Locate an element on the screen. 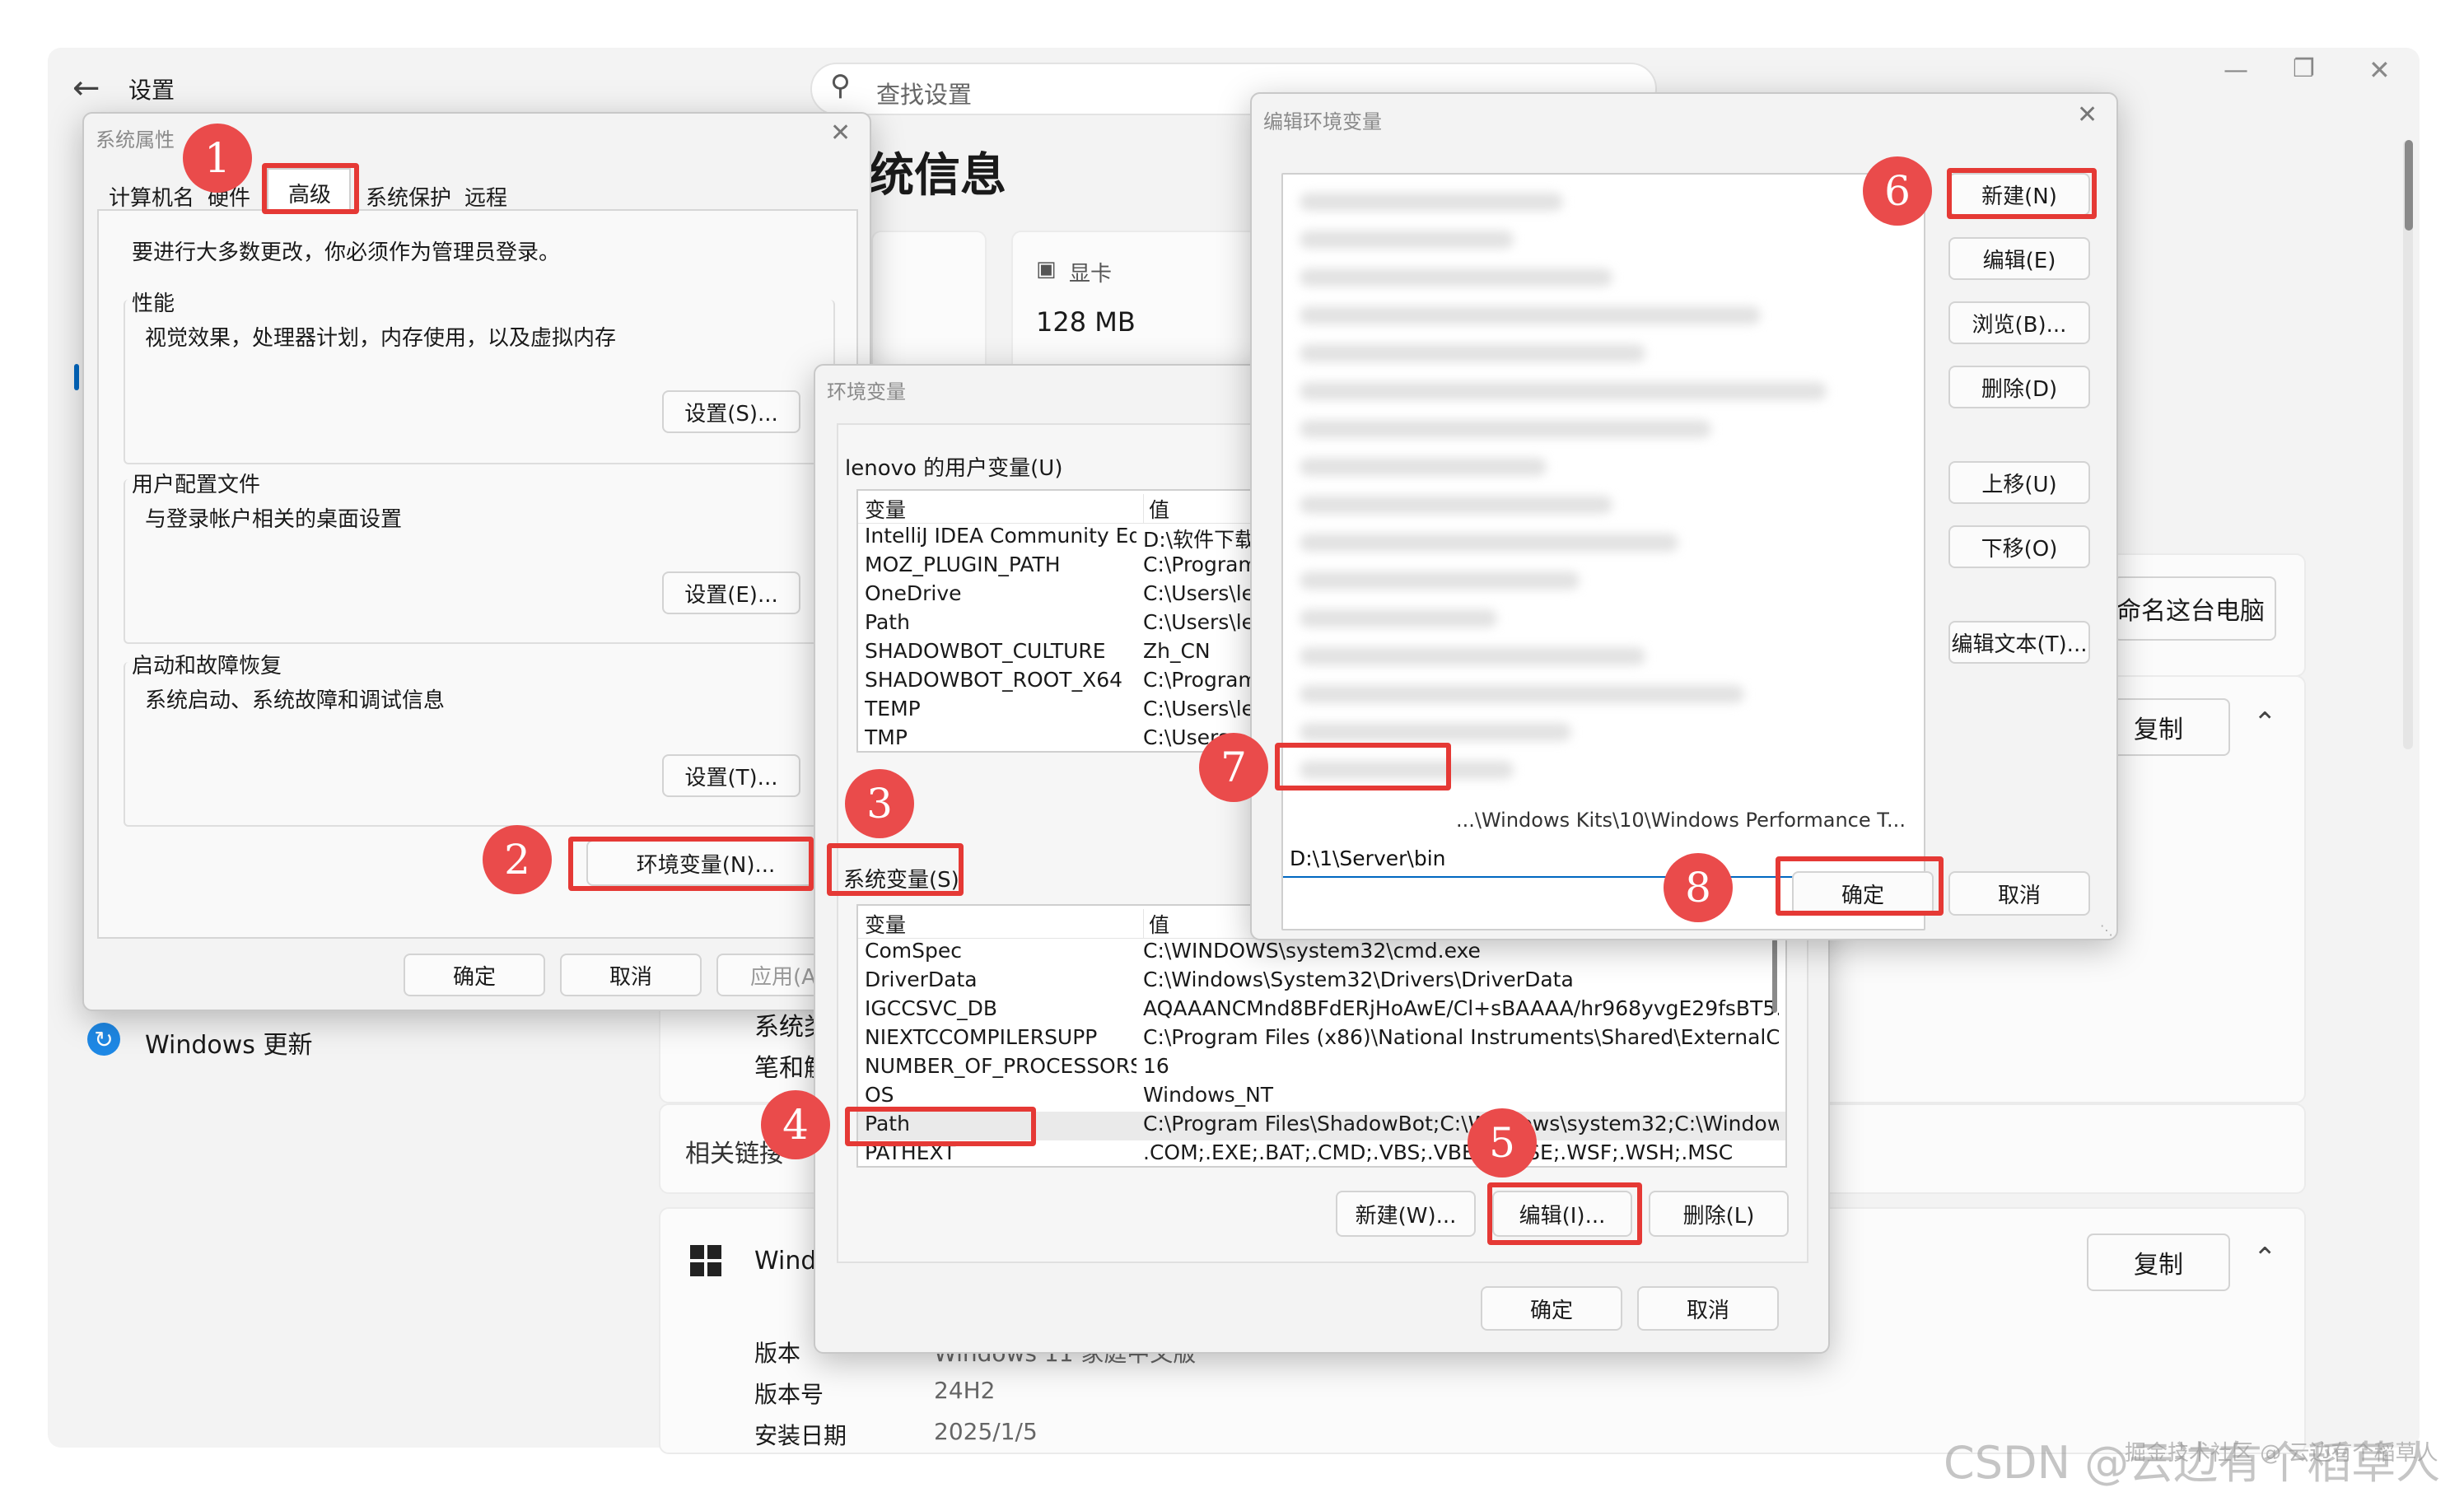  sys-delete-label: 删除(L) is located at coordinates (1718, 1216).